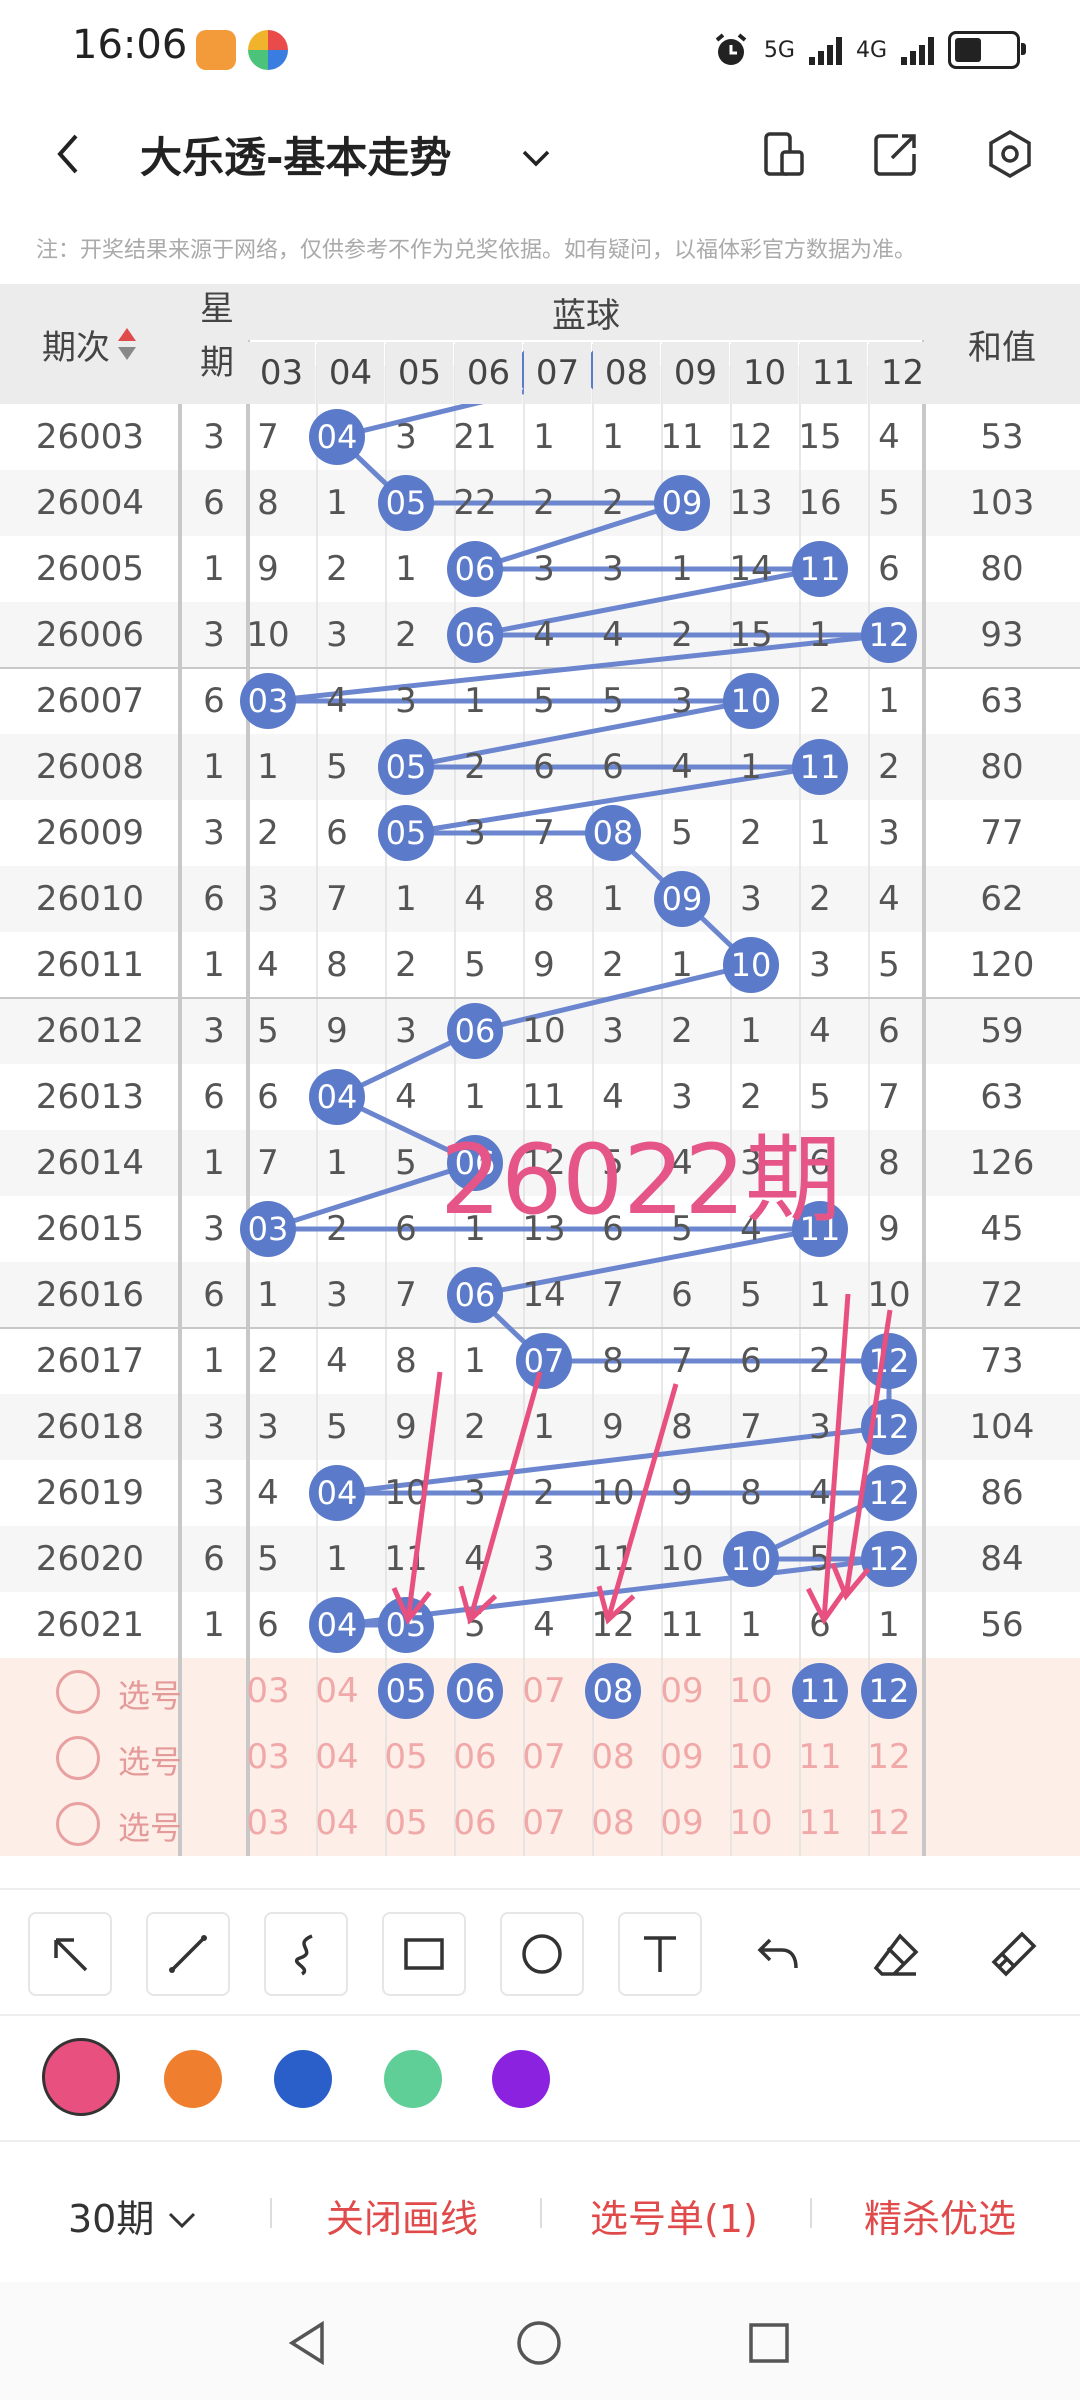 This screenshot has height=2400, width=1080. I want to click on battery-icon, so click(987, 50).